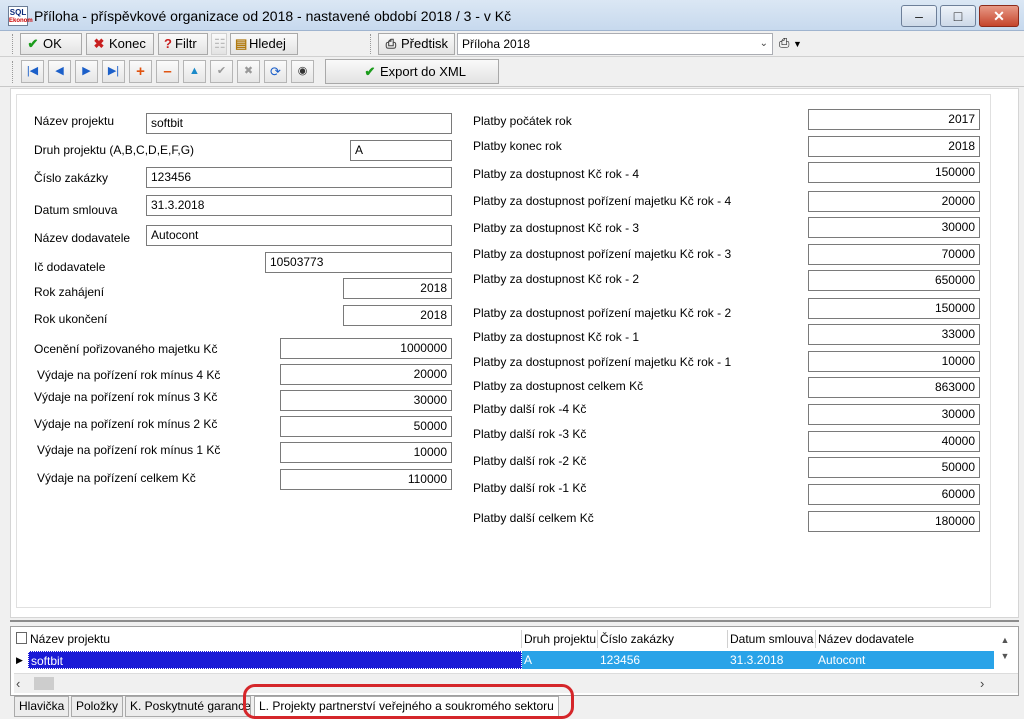  I want to click on delete-record-button: –, so click(167, 71).